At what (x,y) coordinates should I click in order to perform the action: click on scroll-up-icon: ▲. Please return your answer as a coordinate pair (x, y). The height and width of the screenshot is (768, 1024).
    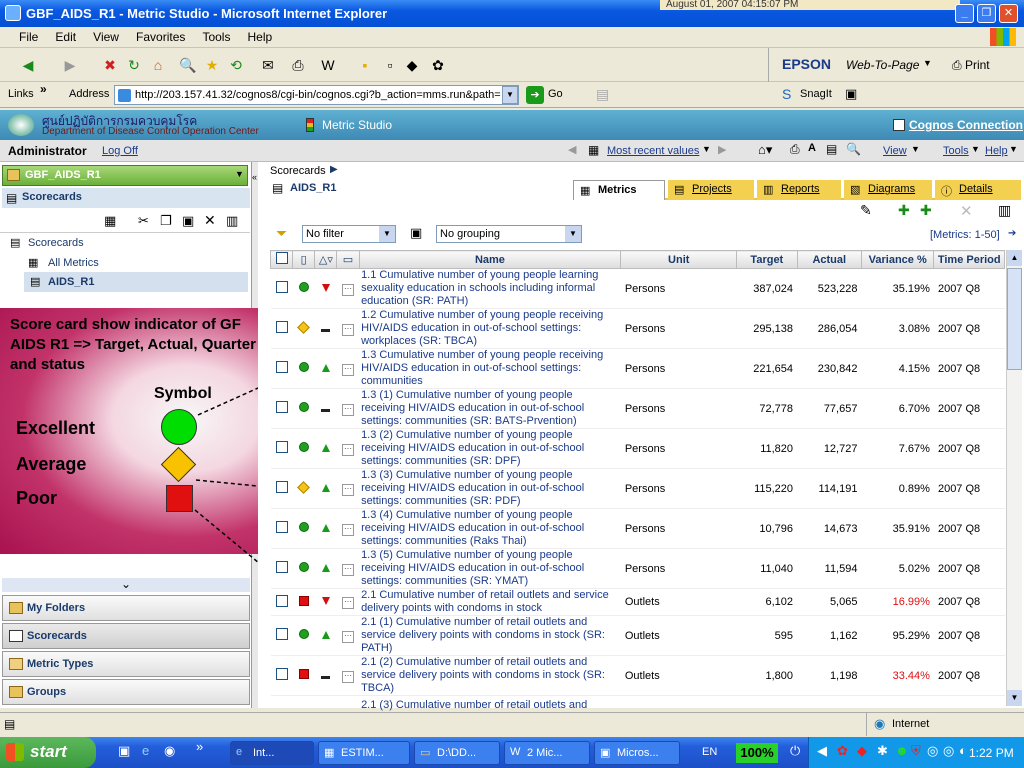
    Looking at the image, I should click on (1014, 258).